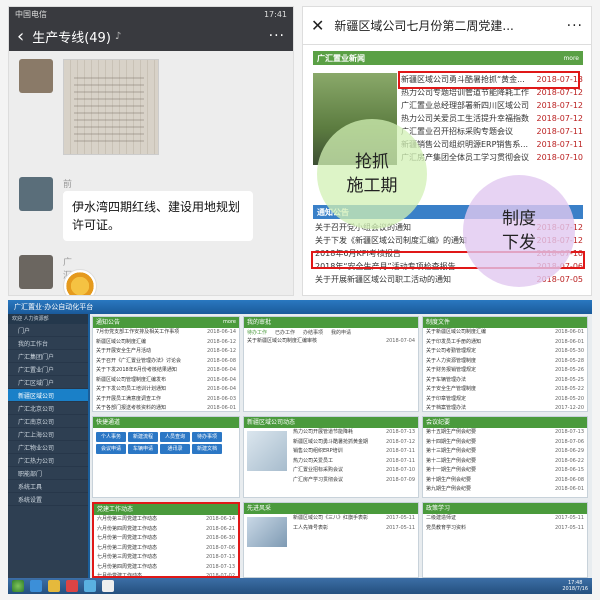  What do you see at coordinates (111, 449) in the screenshot?
I see `quick-button: 会议申请` at bounding box center [111, 449].